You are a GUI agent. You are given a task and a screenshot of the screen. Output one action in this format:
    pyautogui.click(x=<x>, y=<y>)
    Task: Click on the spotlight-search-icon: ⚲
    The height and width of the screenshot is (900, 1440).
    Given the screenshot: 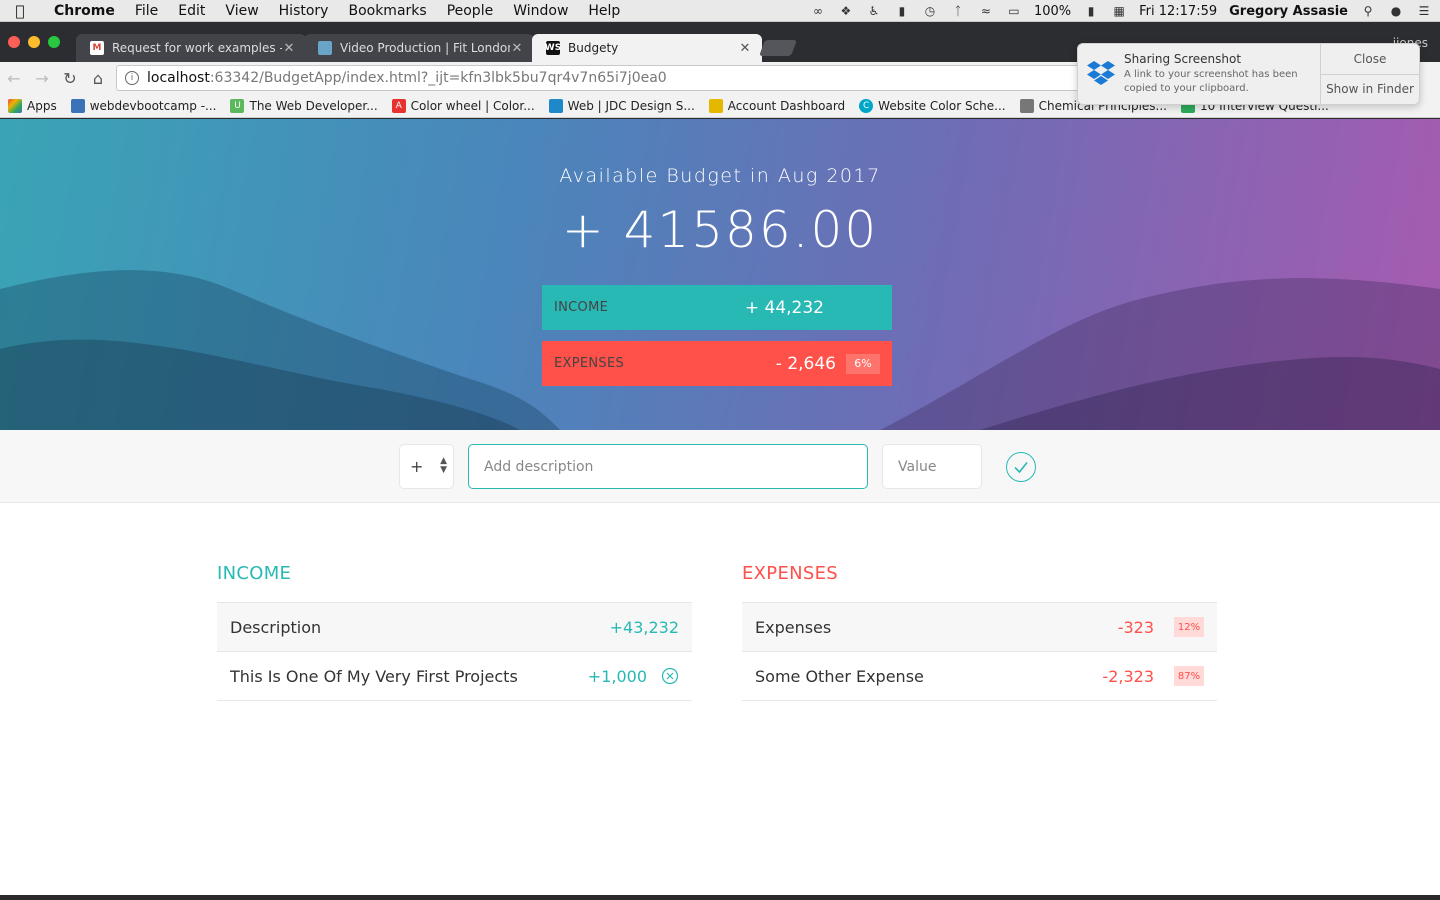 What is the action you would take?
    pyautogui.click(x=1368, y=11)
    